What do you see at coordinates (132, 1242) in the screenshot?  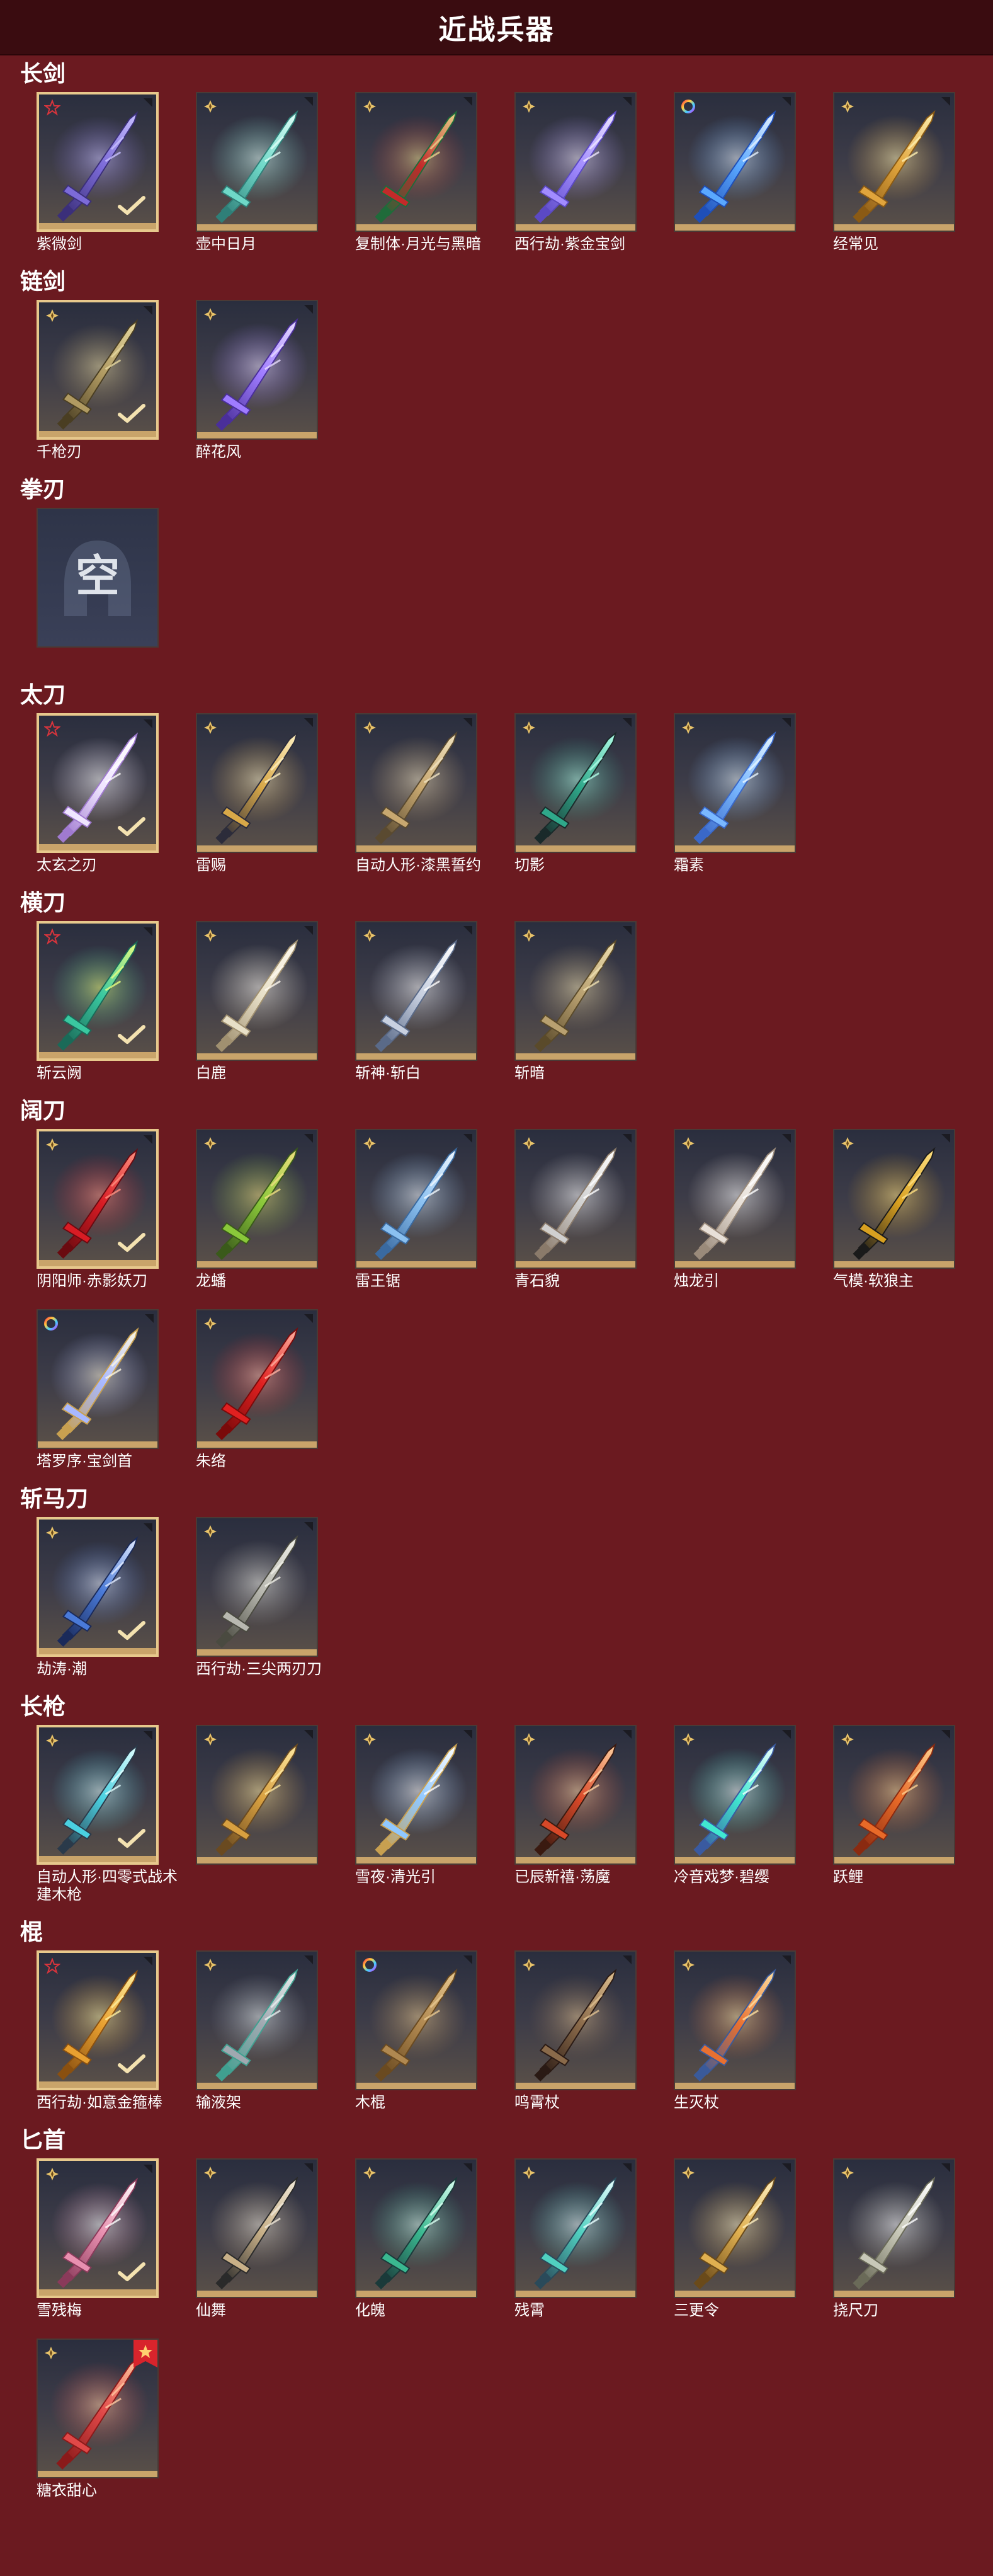 I see `equipped-check-icon` at bounding box center [132, 1242].